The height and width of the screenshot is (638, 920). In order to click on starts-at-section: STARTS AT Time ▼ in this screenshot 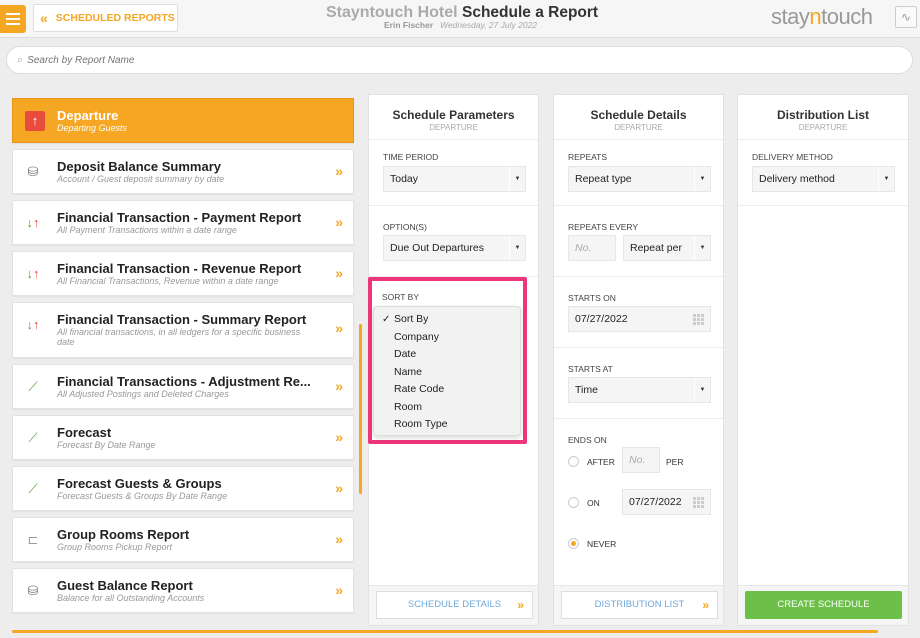, I will do `click(638, 383)`.